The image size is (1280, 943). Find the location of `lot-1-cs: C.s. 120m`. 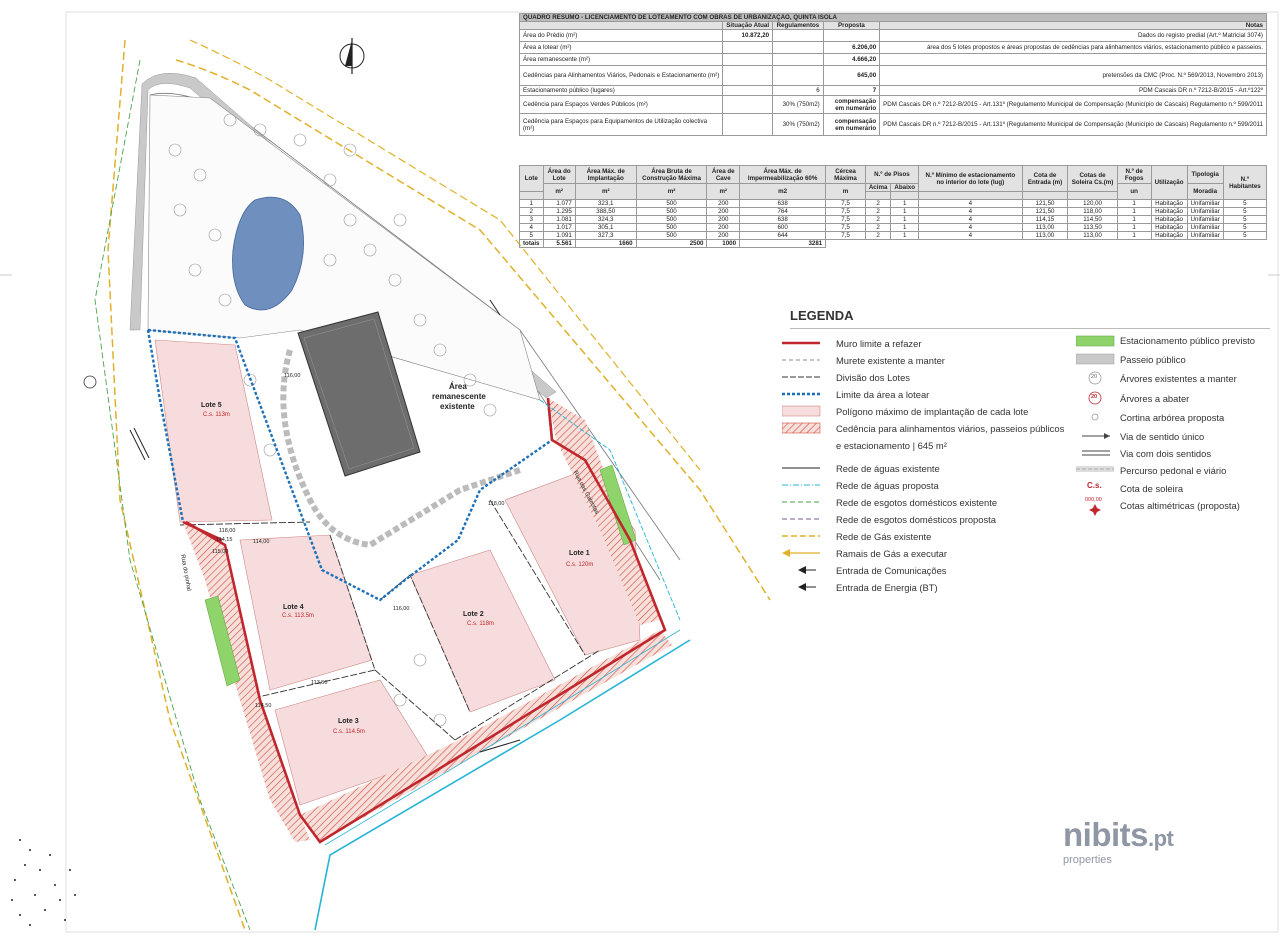

lot-1-cs: C.s. 120m is located at coordinates (580, 565).